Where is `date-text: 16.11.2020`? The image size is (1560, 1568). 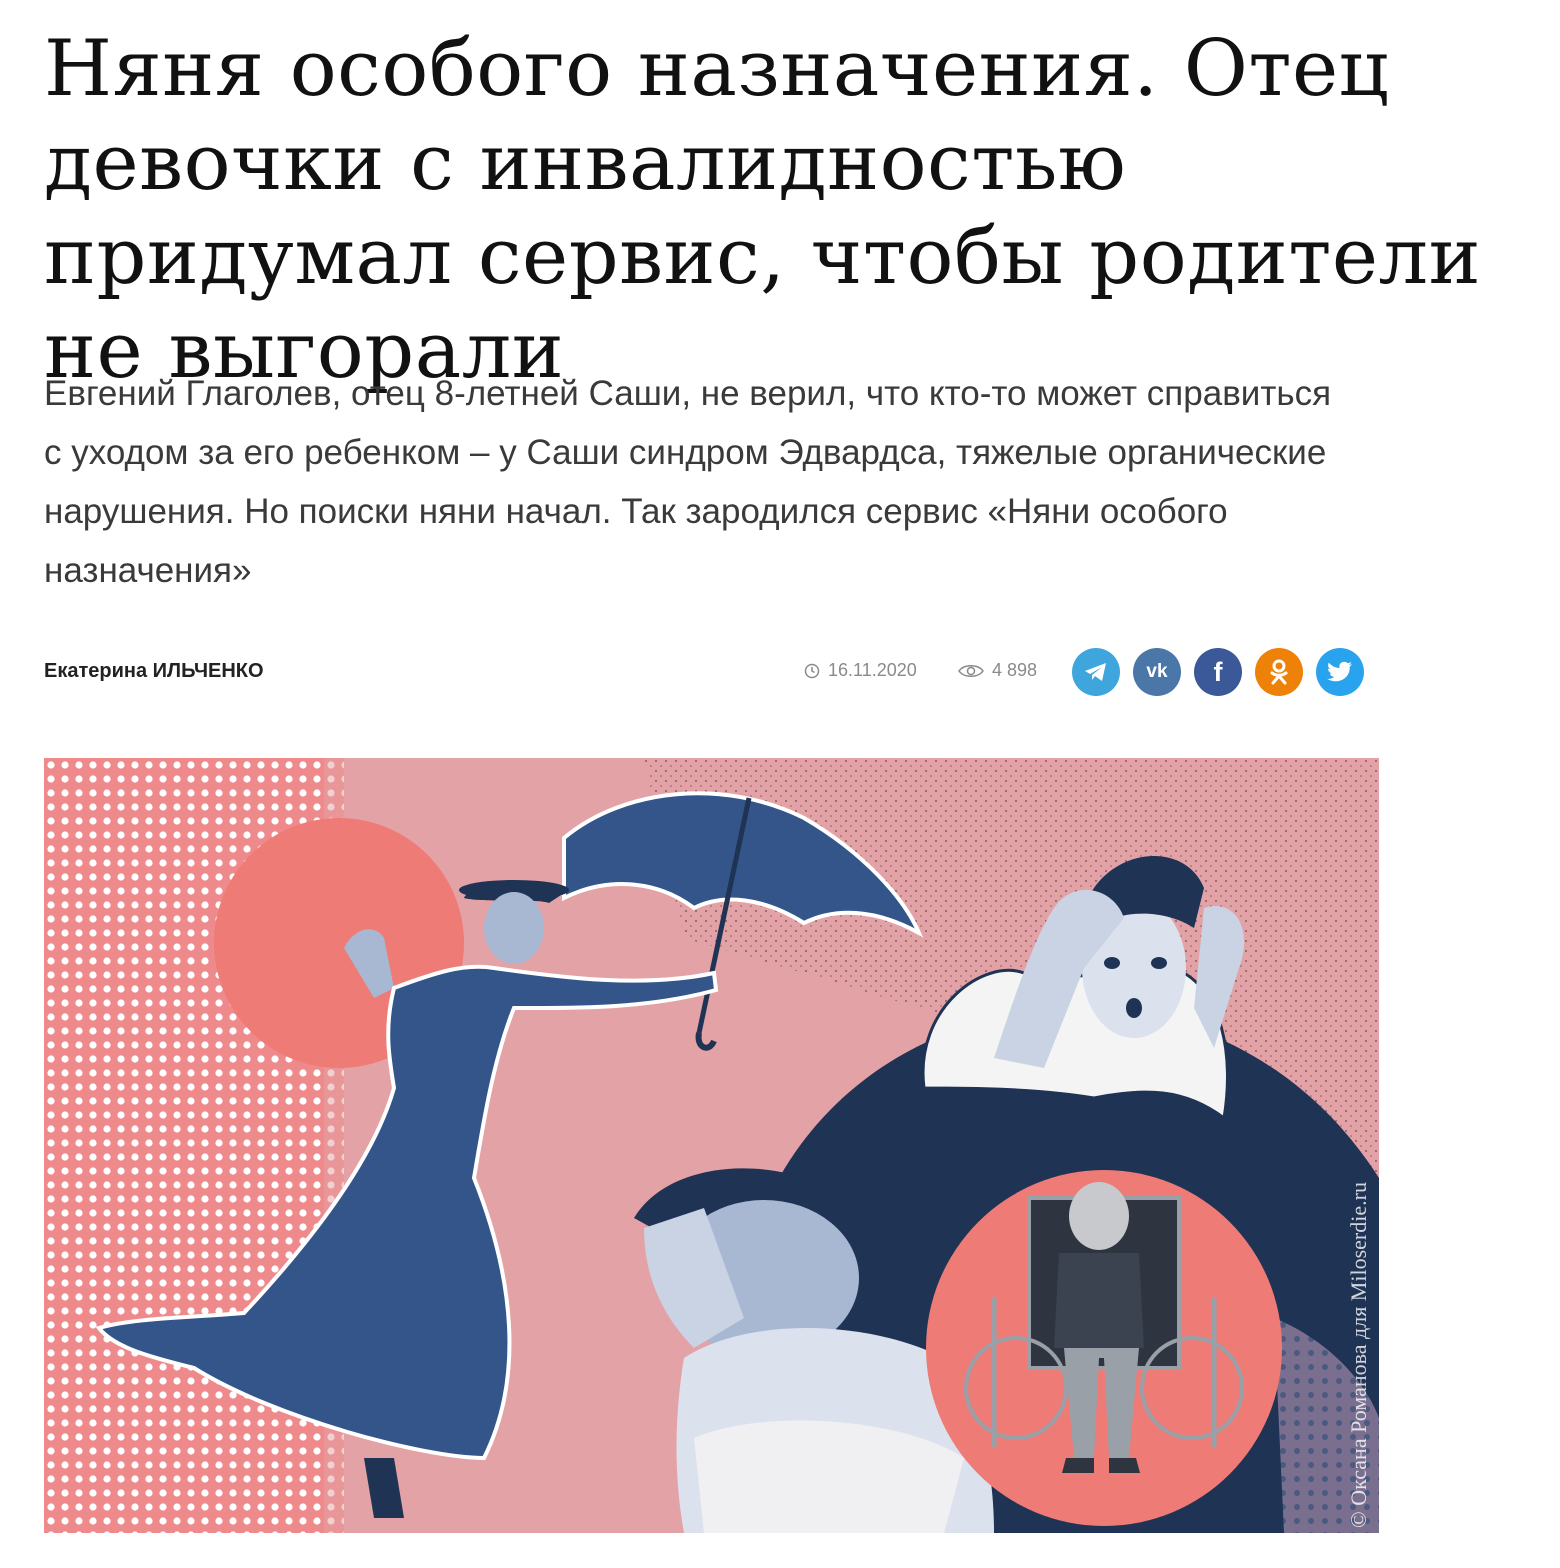
date-text: 16.11.2020 is located at coordinates (872, 670).